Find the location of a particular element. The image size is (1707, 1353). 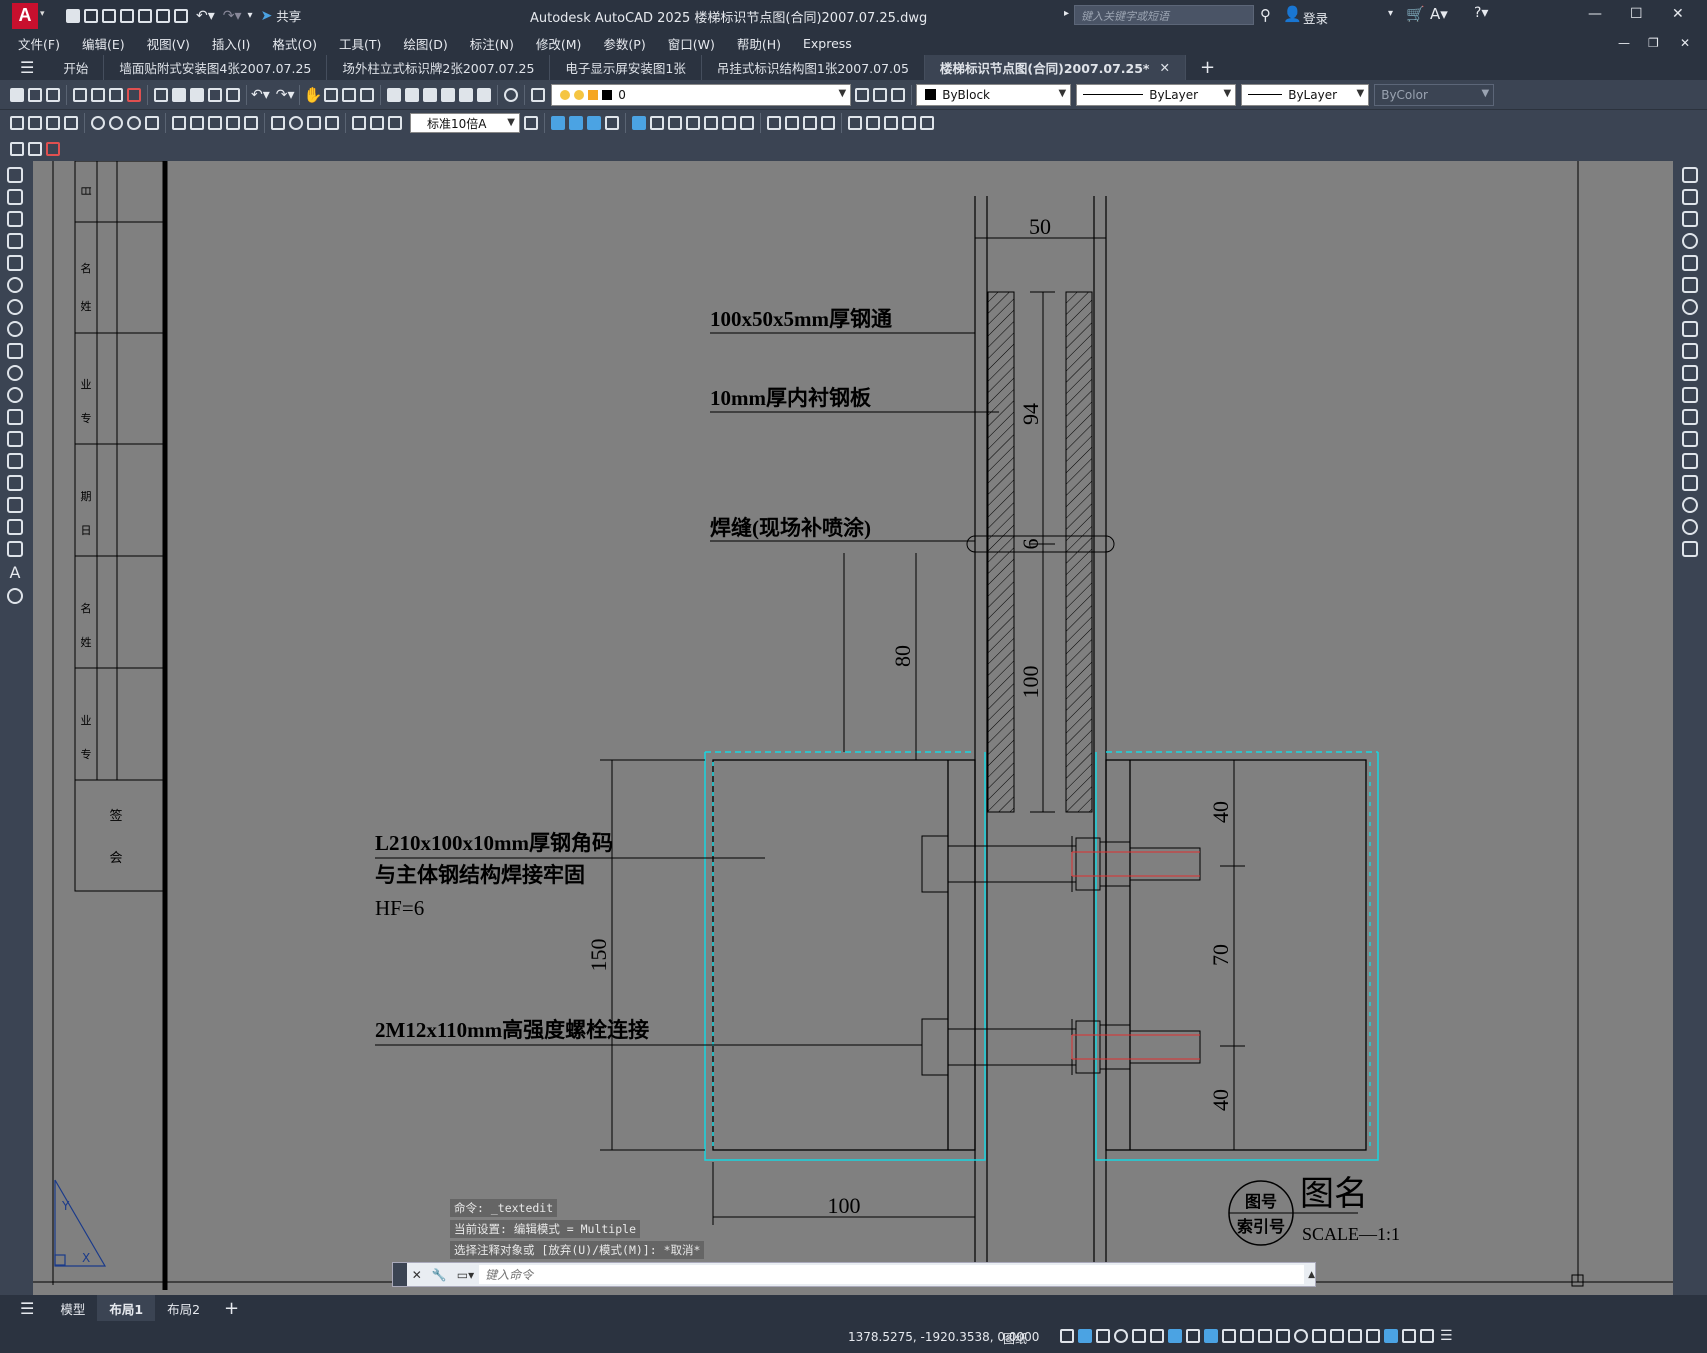

redo-icon: ↷▾ is located at coordinates (232, 16).